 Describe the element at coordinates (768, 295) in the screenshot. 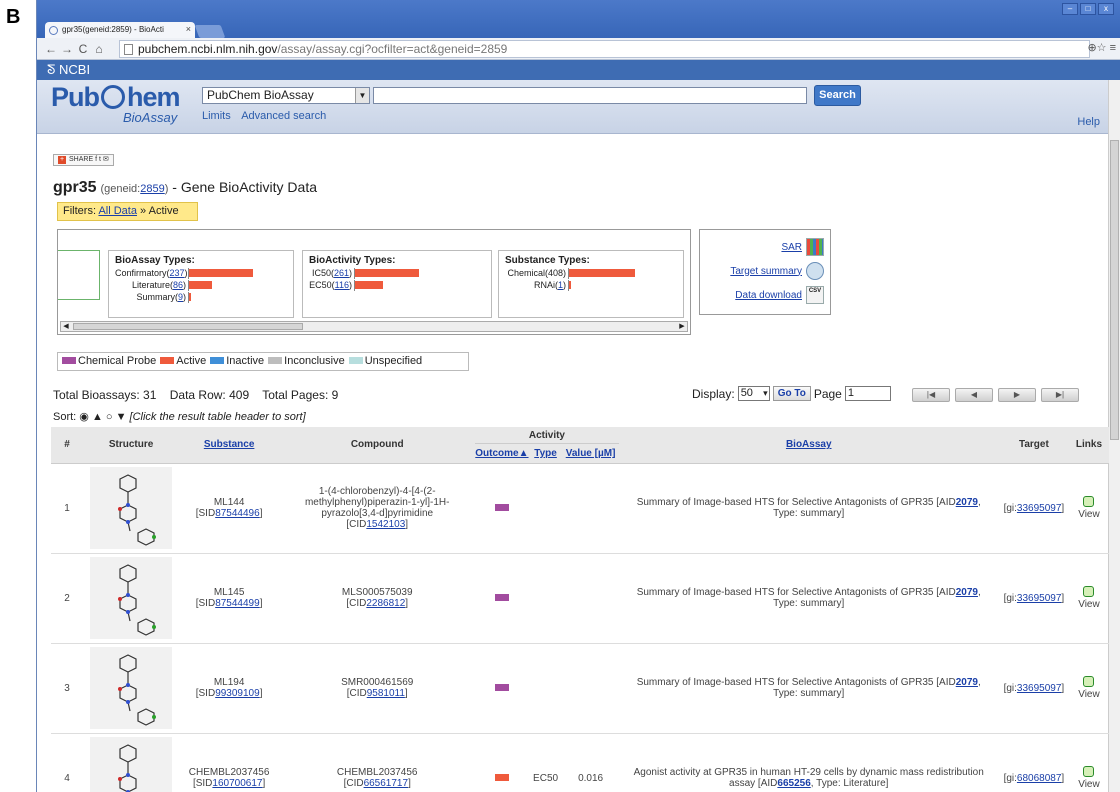

I see `data-download-link: Data download` at that location.